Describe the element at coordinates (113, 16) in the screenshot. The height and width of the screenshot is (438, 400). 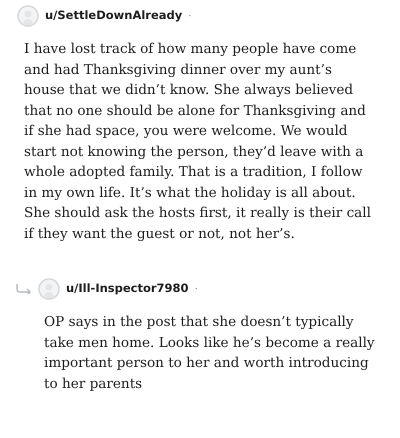
I see `username: u/SettleDownAlready` at that location.